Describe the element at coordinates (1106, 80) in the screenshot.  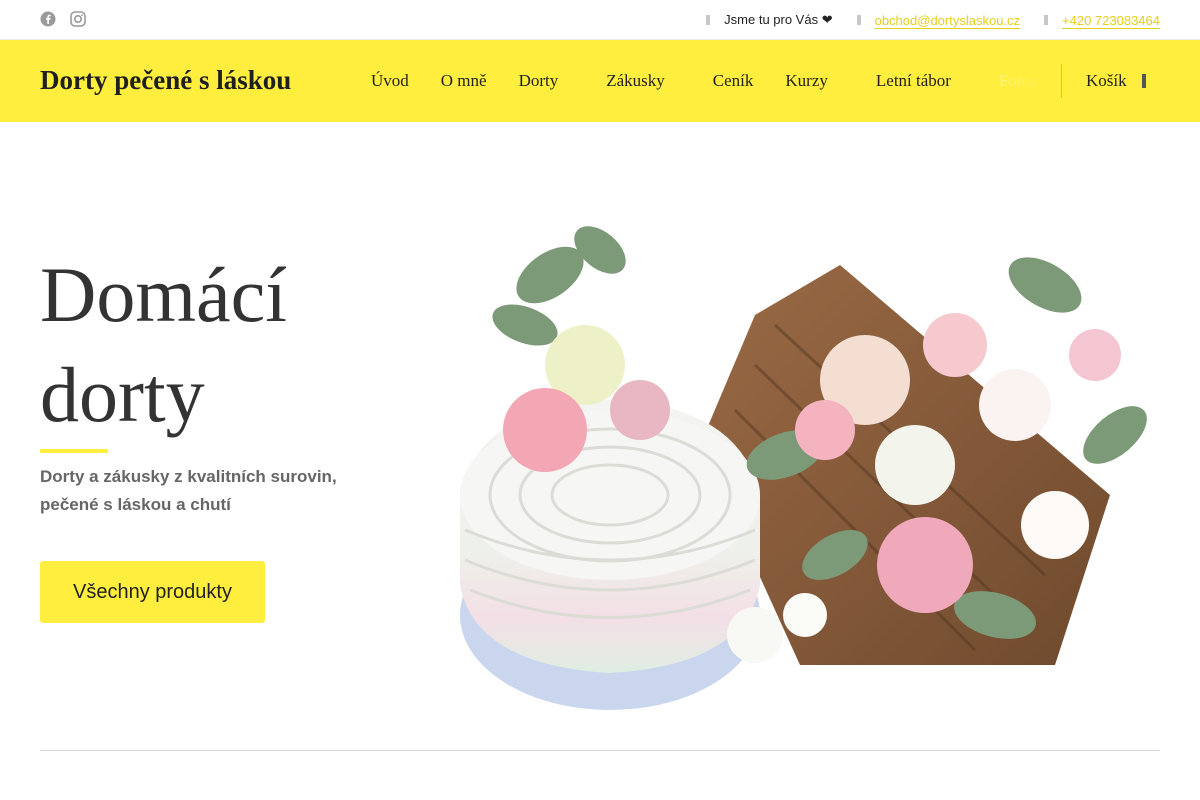
I see `cart-label: Košík` at that location.